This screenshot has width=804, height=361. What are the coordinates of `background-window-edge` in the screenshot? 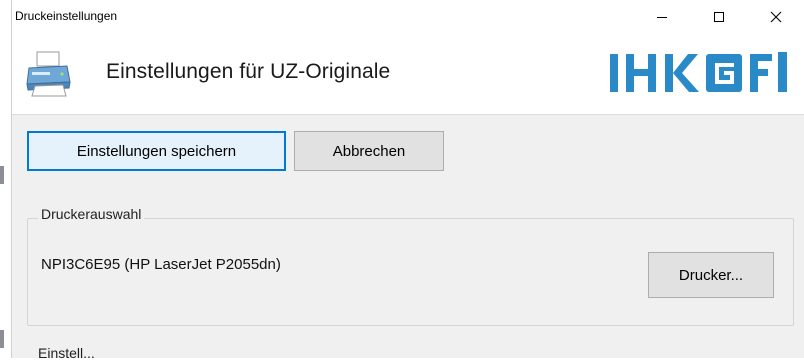 It's located at (6, 179).